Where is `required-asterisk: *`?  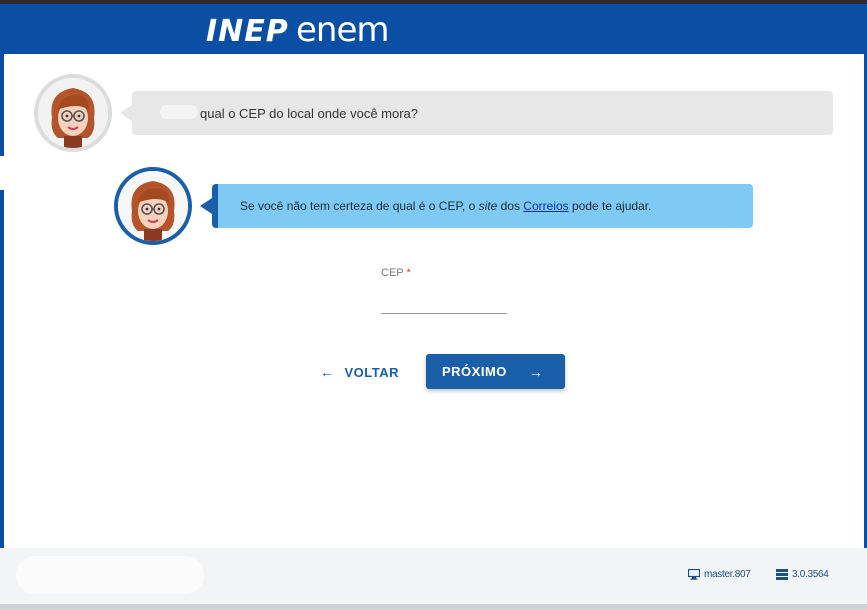 required-asterisk: * is located at coordinates (408, 273).